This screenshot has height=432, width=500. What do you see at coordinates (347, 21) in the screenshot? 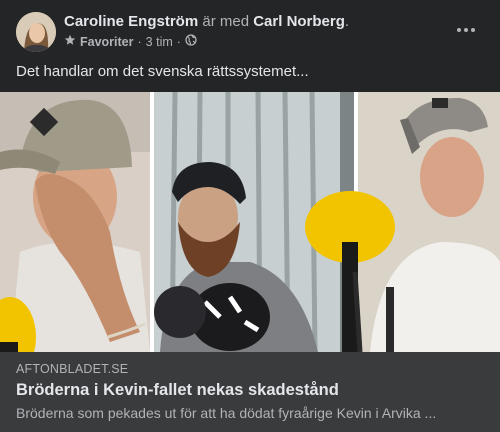
I see `author-line-period: .` at bounding box center [347, 21].